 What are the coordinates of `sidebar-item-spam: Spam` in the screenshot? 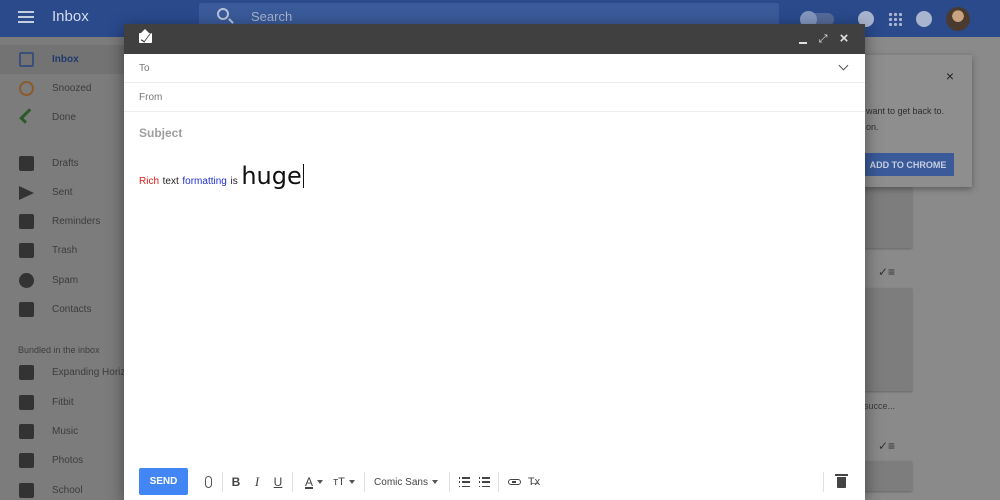 It's located at (62, 280).